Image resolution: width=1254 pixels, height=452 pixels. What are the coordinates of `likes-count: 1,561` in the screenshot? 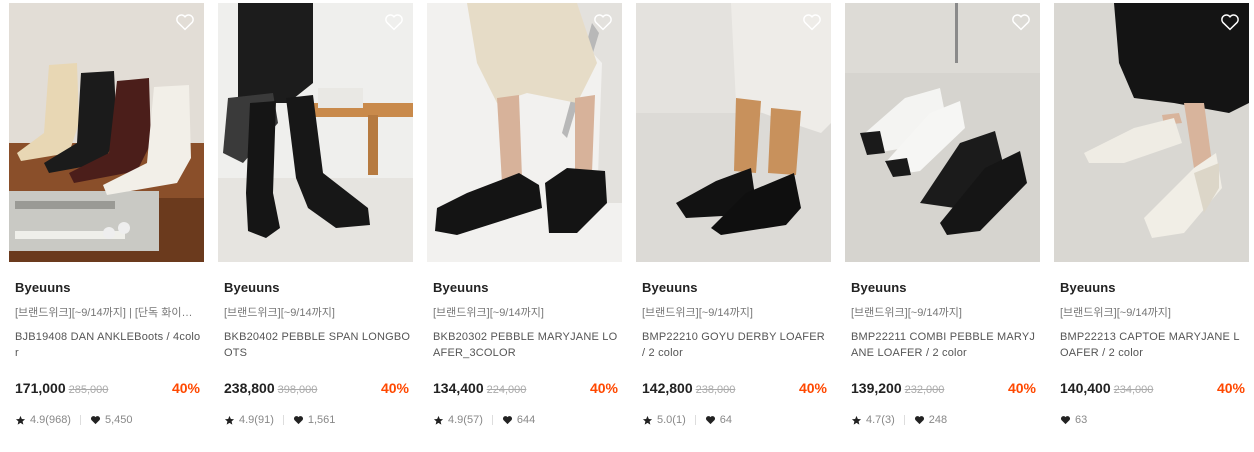 It's located at (321, 420).